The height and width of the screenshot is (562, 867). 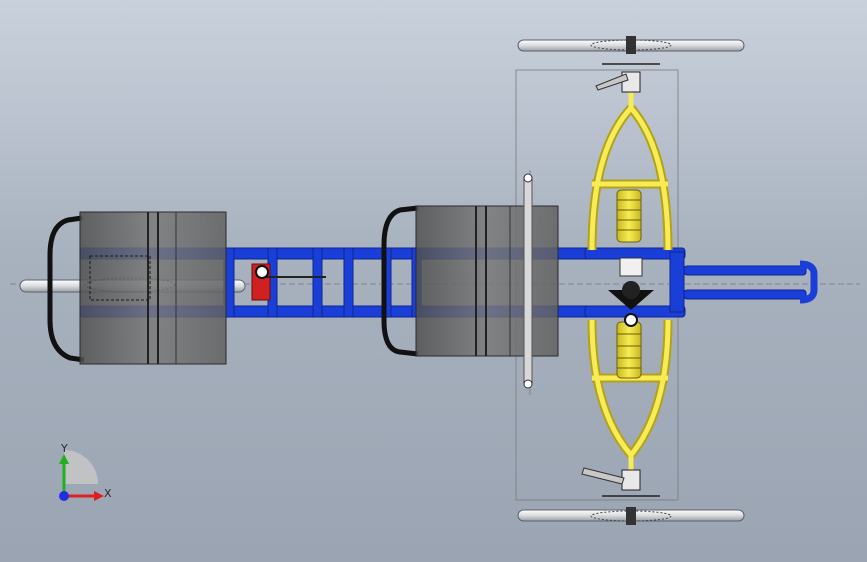 What do you see at coordinates (64, 448) in the screenshot?
I see `y-axis-label: Y` at bounding box center [64, 448].